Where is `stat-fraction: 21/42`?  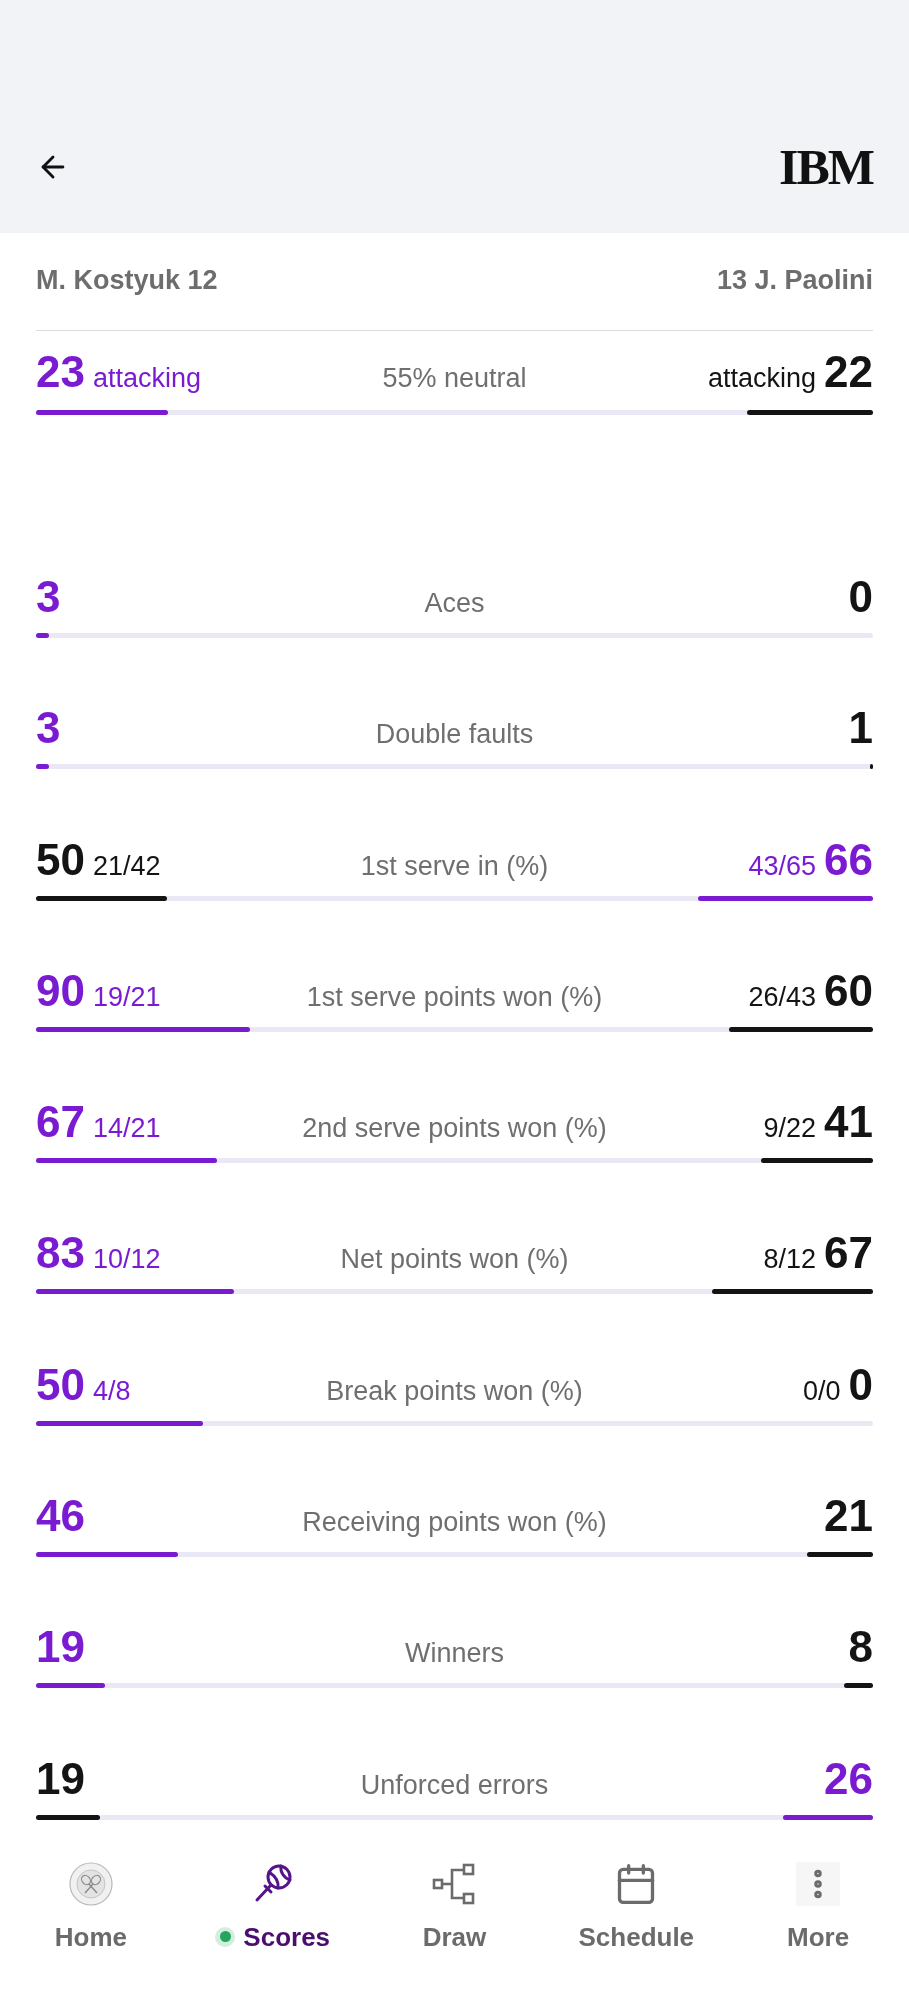 stat-fraction: 21/42 is located at coordinates (126, 865).